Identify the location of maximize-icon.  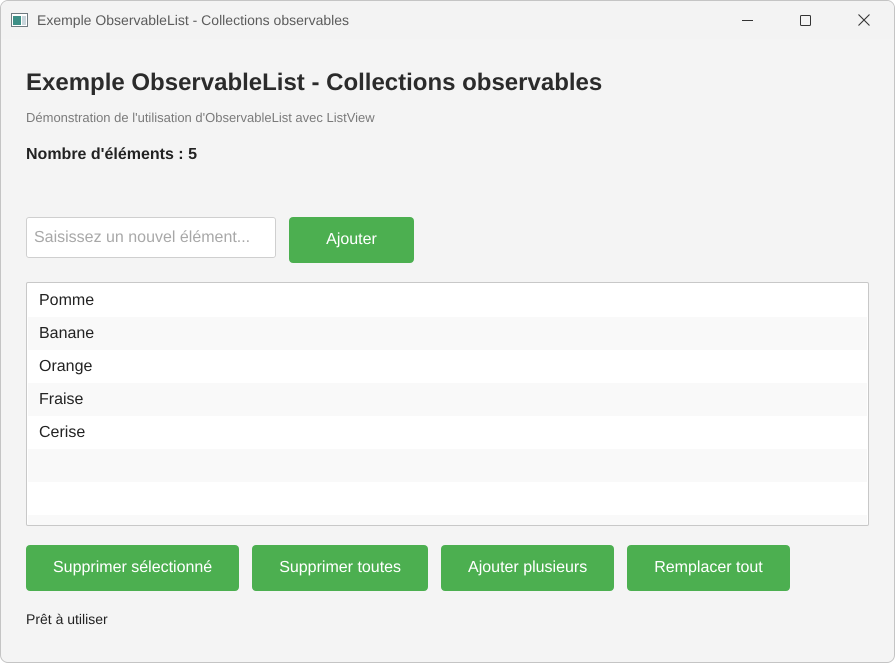
(805, 20).